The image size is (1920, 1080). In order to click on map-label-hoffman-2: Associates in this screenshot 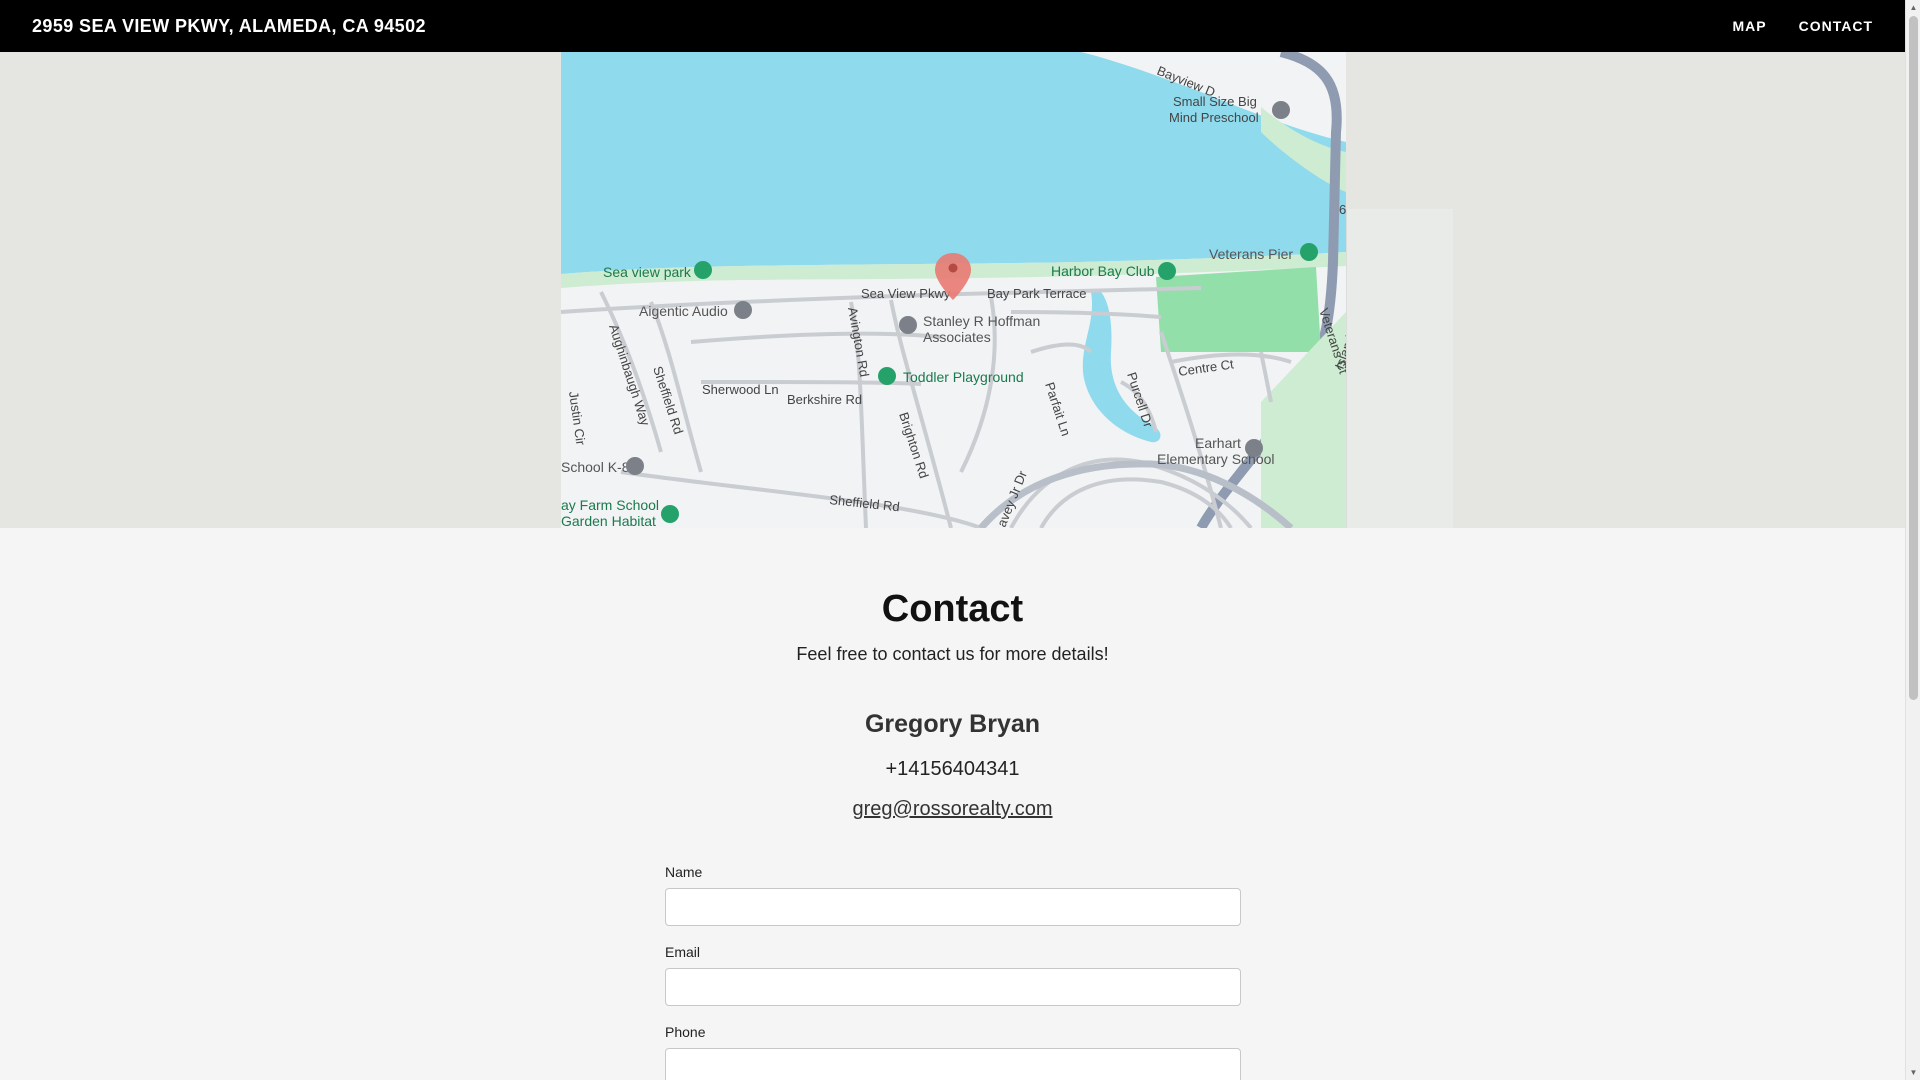, I will do `click(957, 337)`.